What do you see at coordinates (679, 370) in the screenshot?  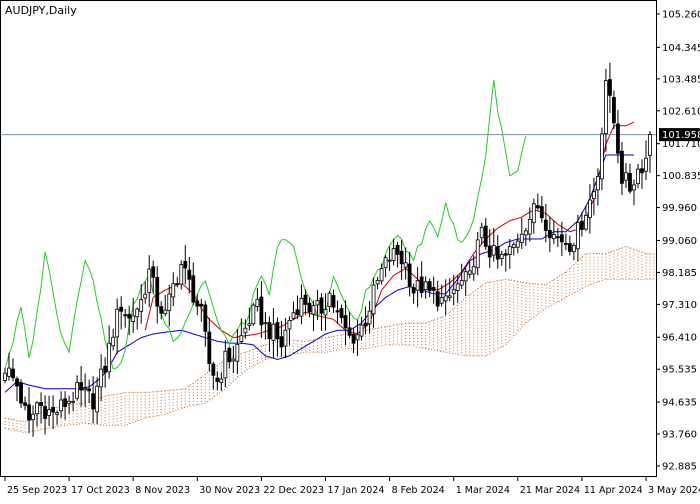 I see `y-tick-label: 95.535` at bounding box center [679, 370].